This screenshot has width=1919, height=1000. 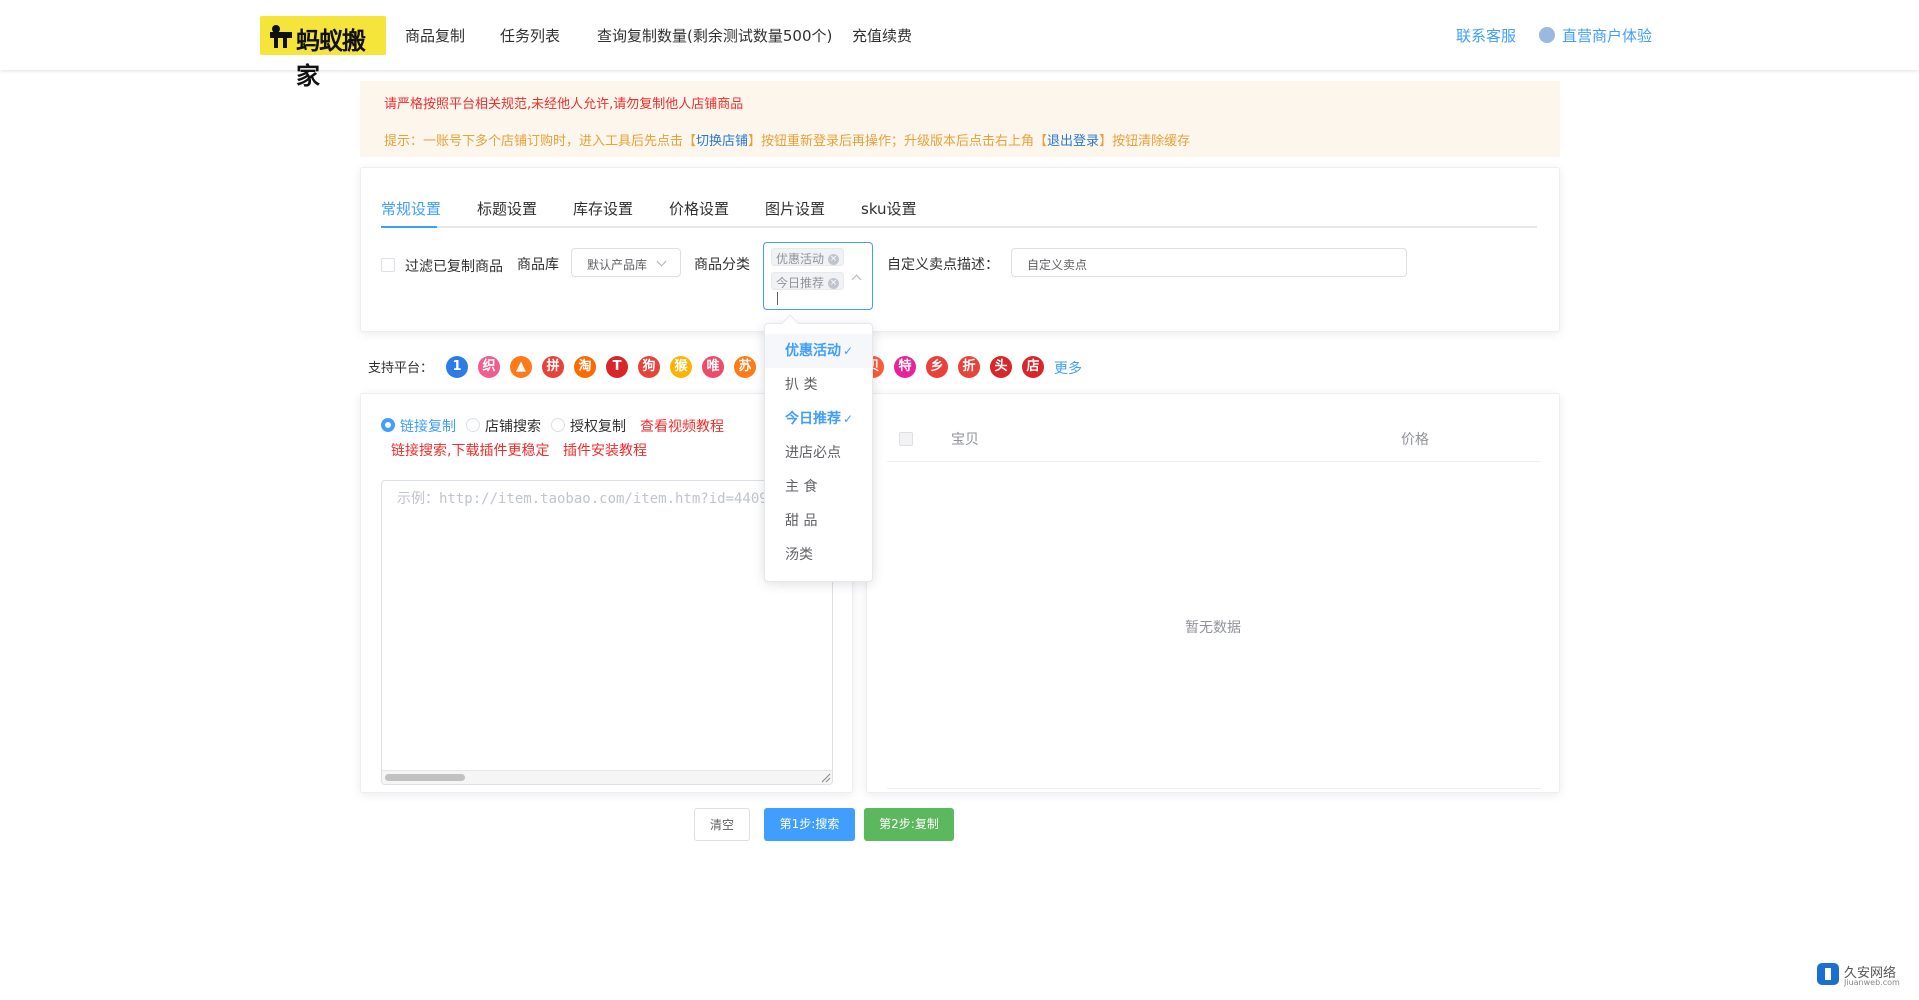 I want to click on copy-button: 第2步:复制, so click(x=909, y=824).